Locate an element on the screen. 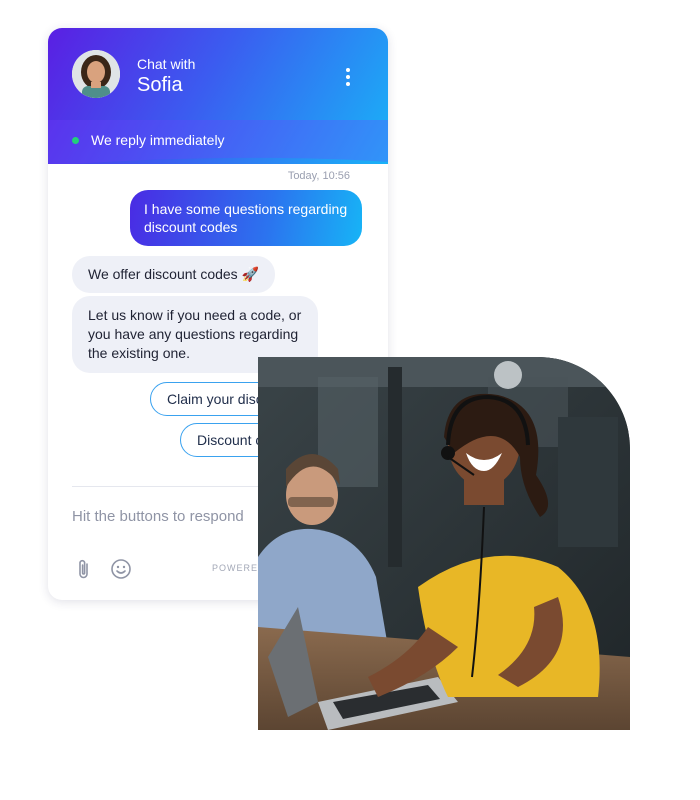 The image size is (700, 800). message-input: Hit the buttons to respond is located at coordinates (158, 516).